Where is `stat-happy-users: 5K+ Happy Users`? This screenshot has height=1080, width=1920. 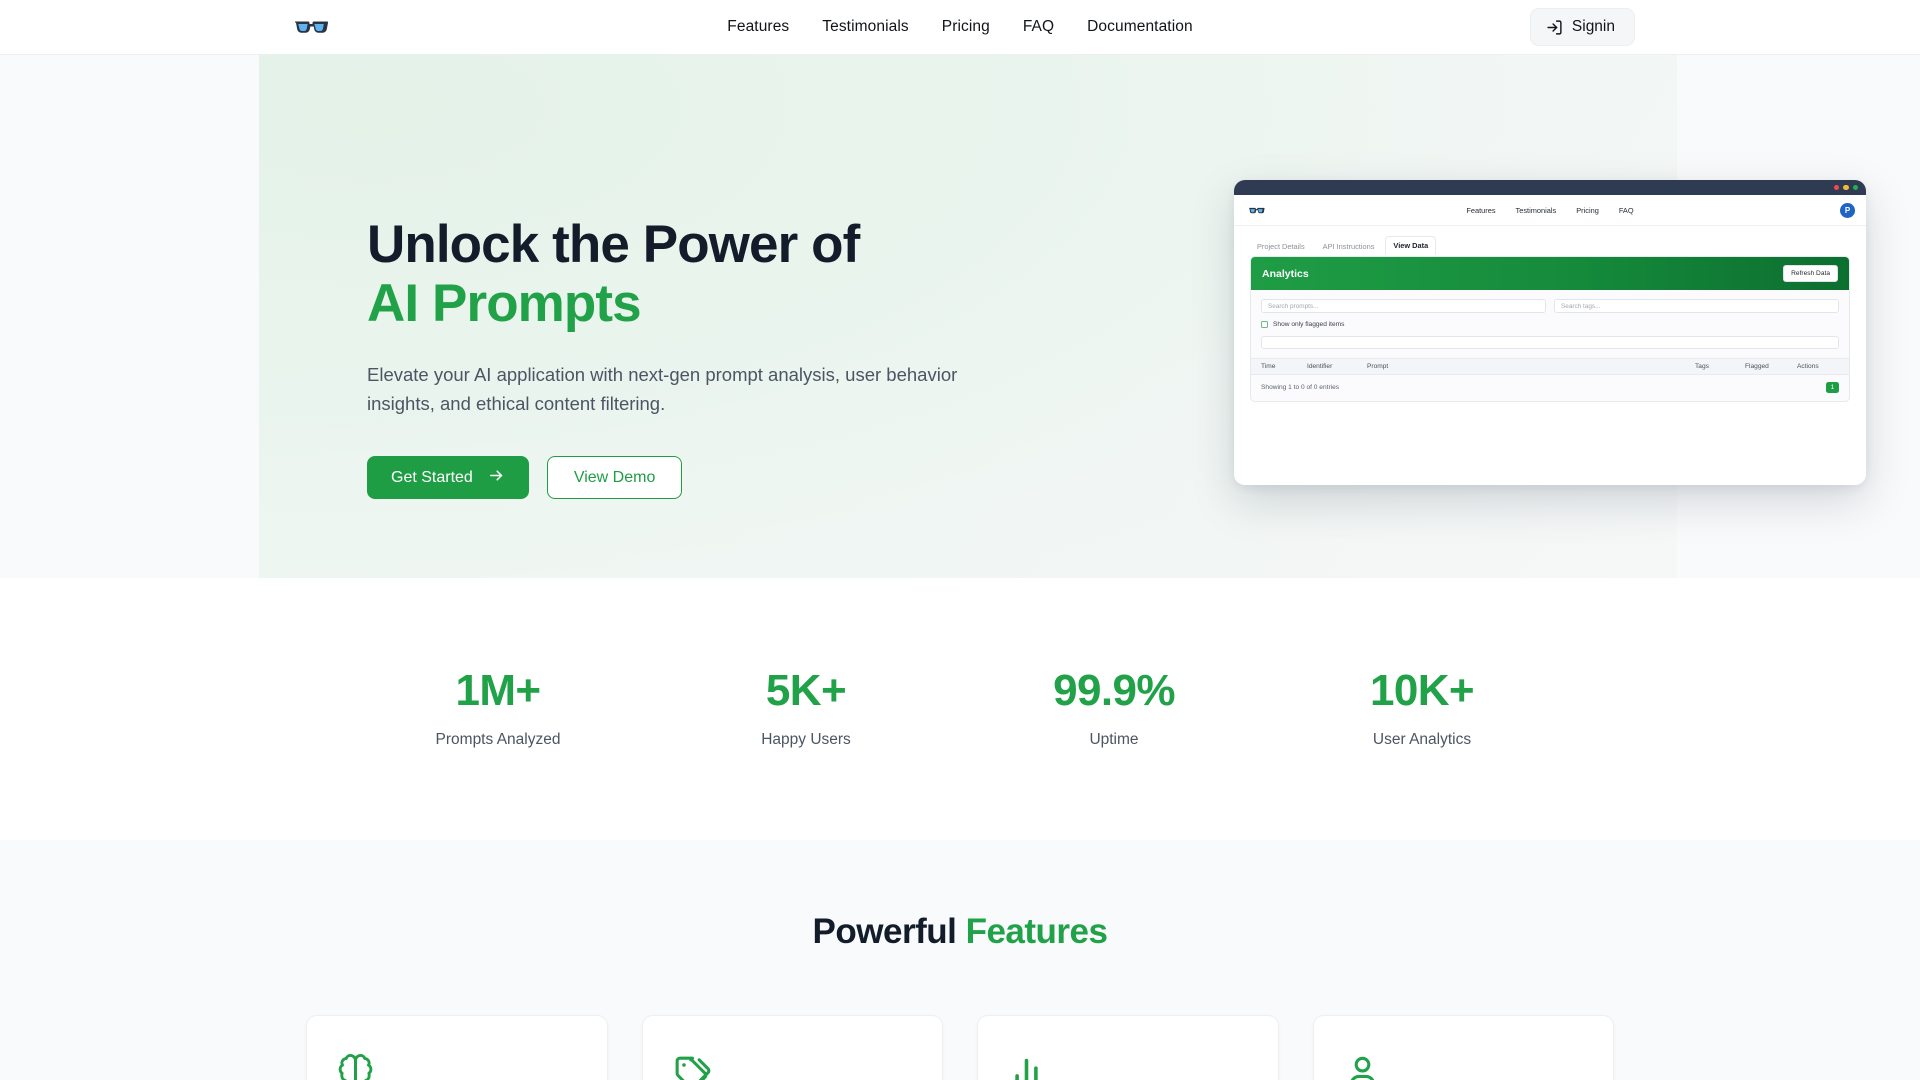 stat-happy-users: 5K+ Happy Users is located at coordinates (806, 709).